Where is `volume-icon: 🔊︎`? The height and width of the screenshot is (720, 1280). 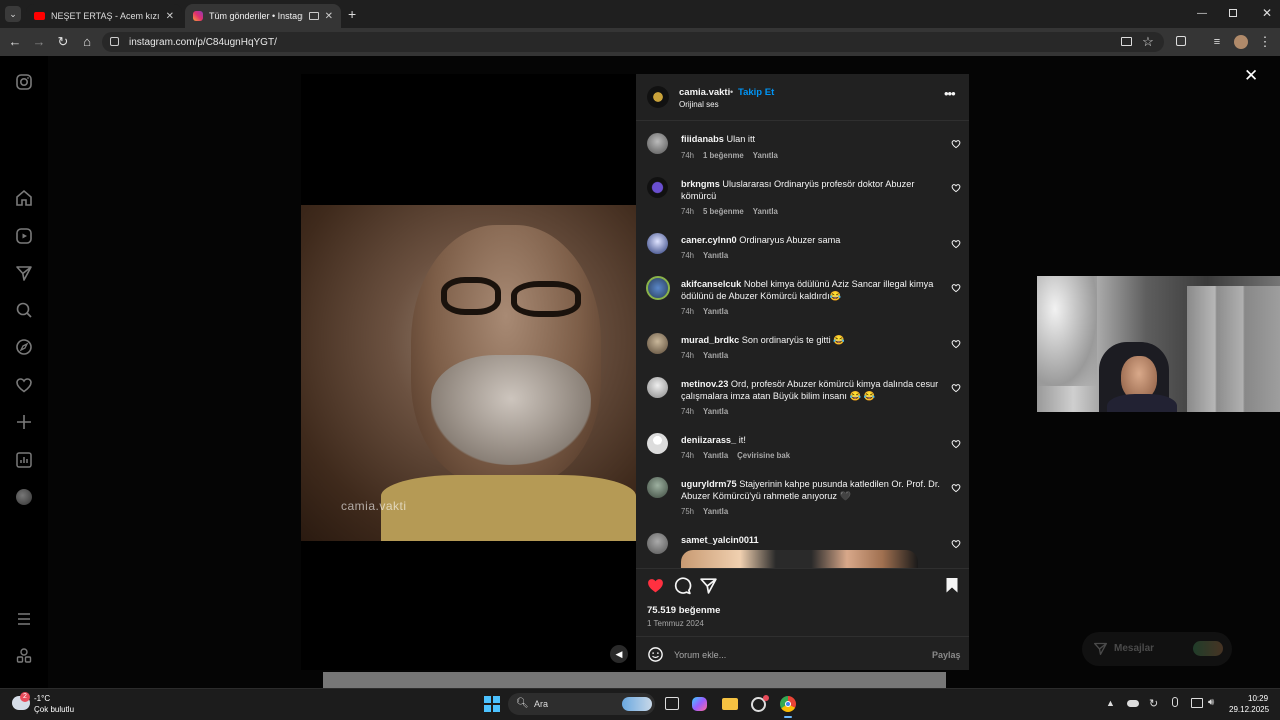 volume-icon: 🔊︎ is located at coordinates (1211, 702).